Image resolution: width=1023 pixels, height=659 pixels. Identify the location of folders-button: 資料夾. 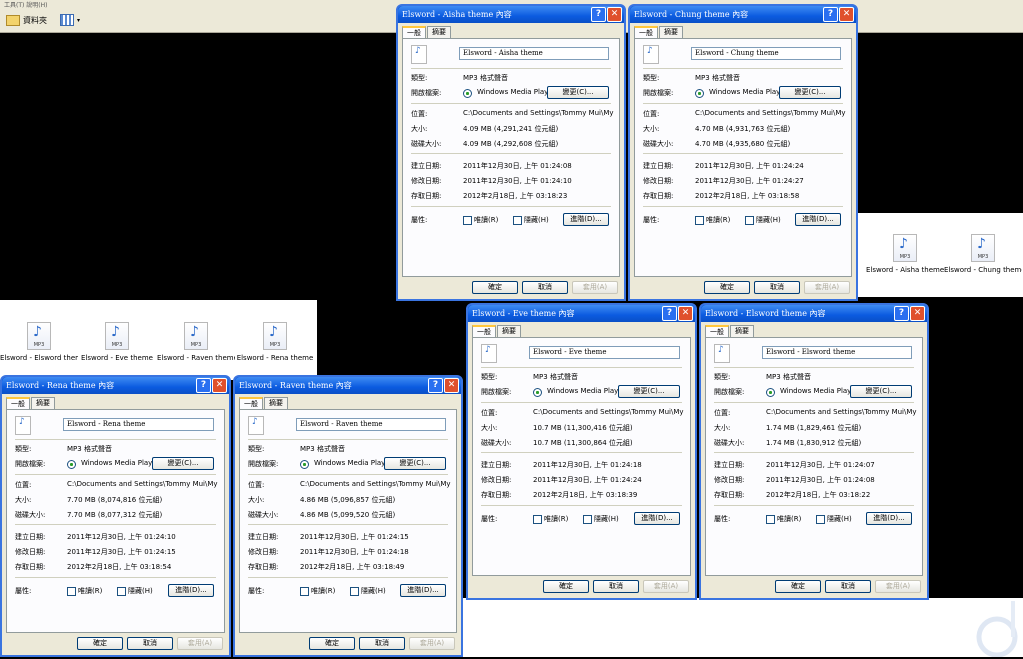
(26, 20).